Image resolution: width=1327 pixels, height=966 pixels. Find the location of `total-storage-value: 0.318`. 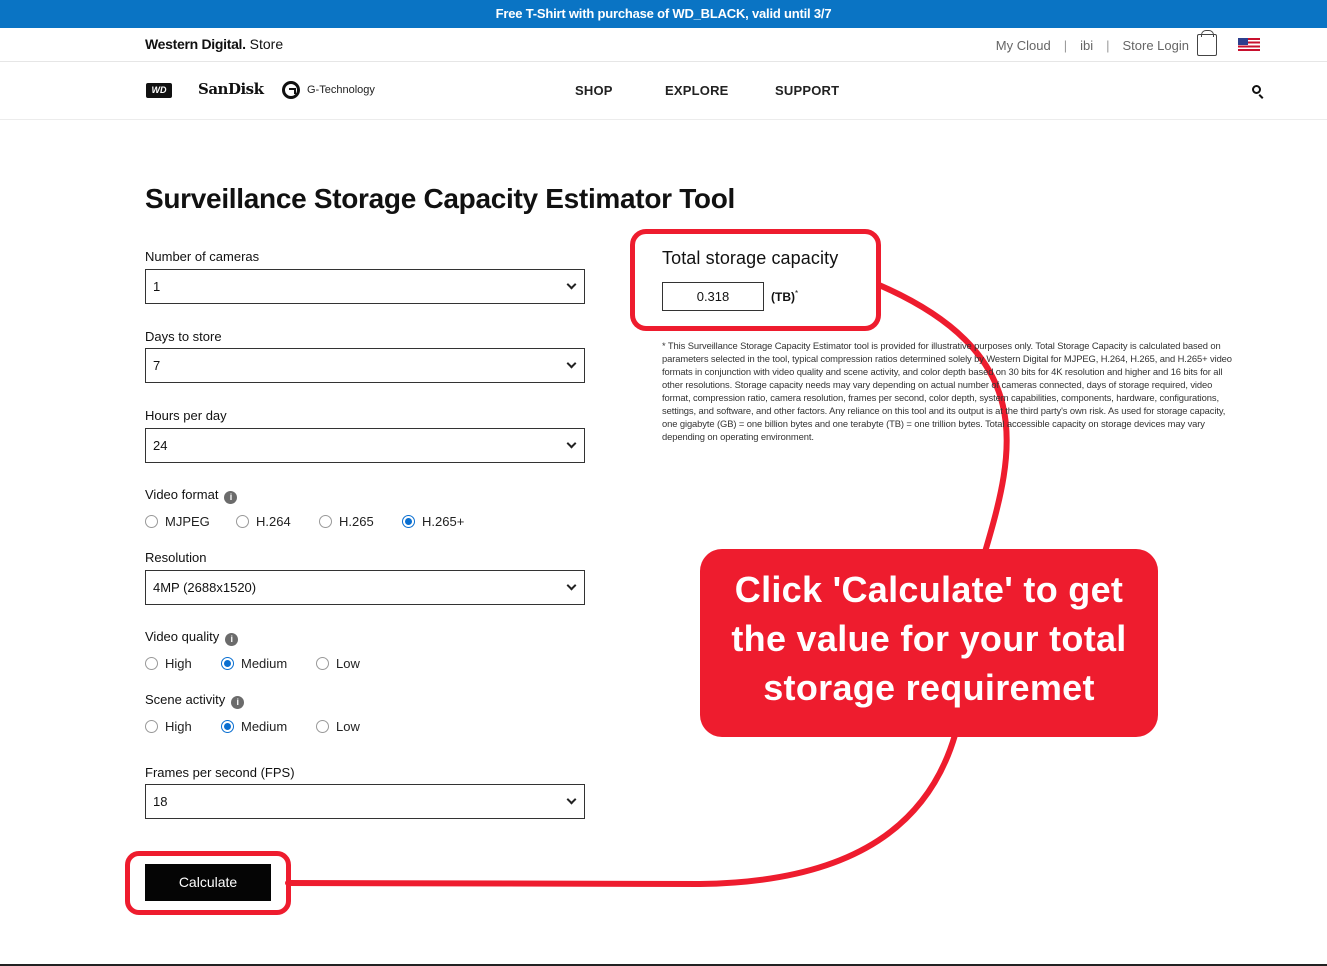

total-storage-value: 0.318 is located at coordinates (713, 296).